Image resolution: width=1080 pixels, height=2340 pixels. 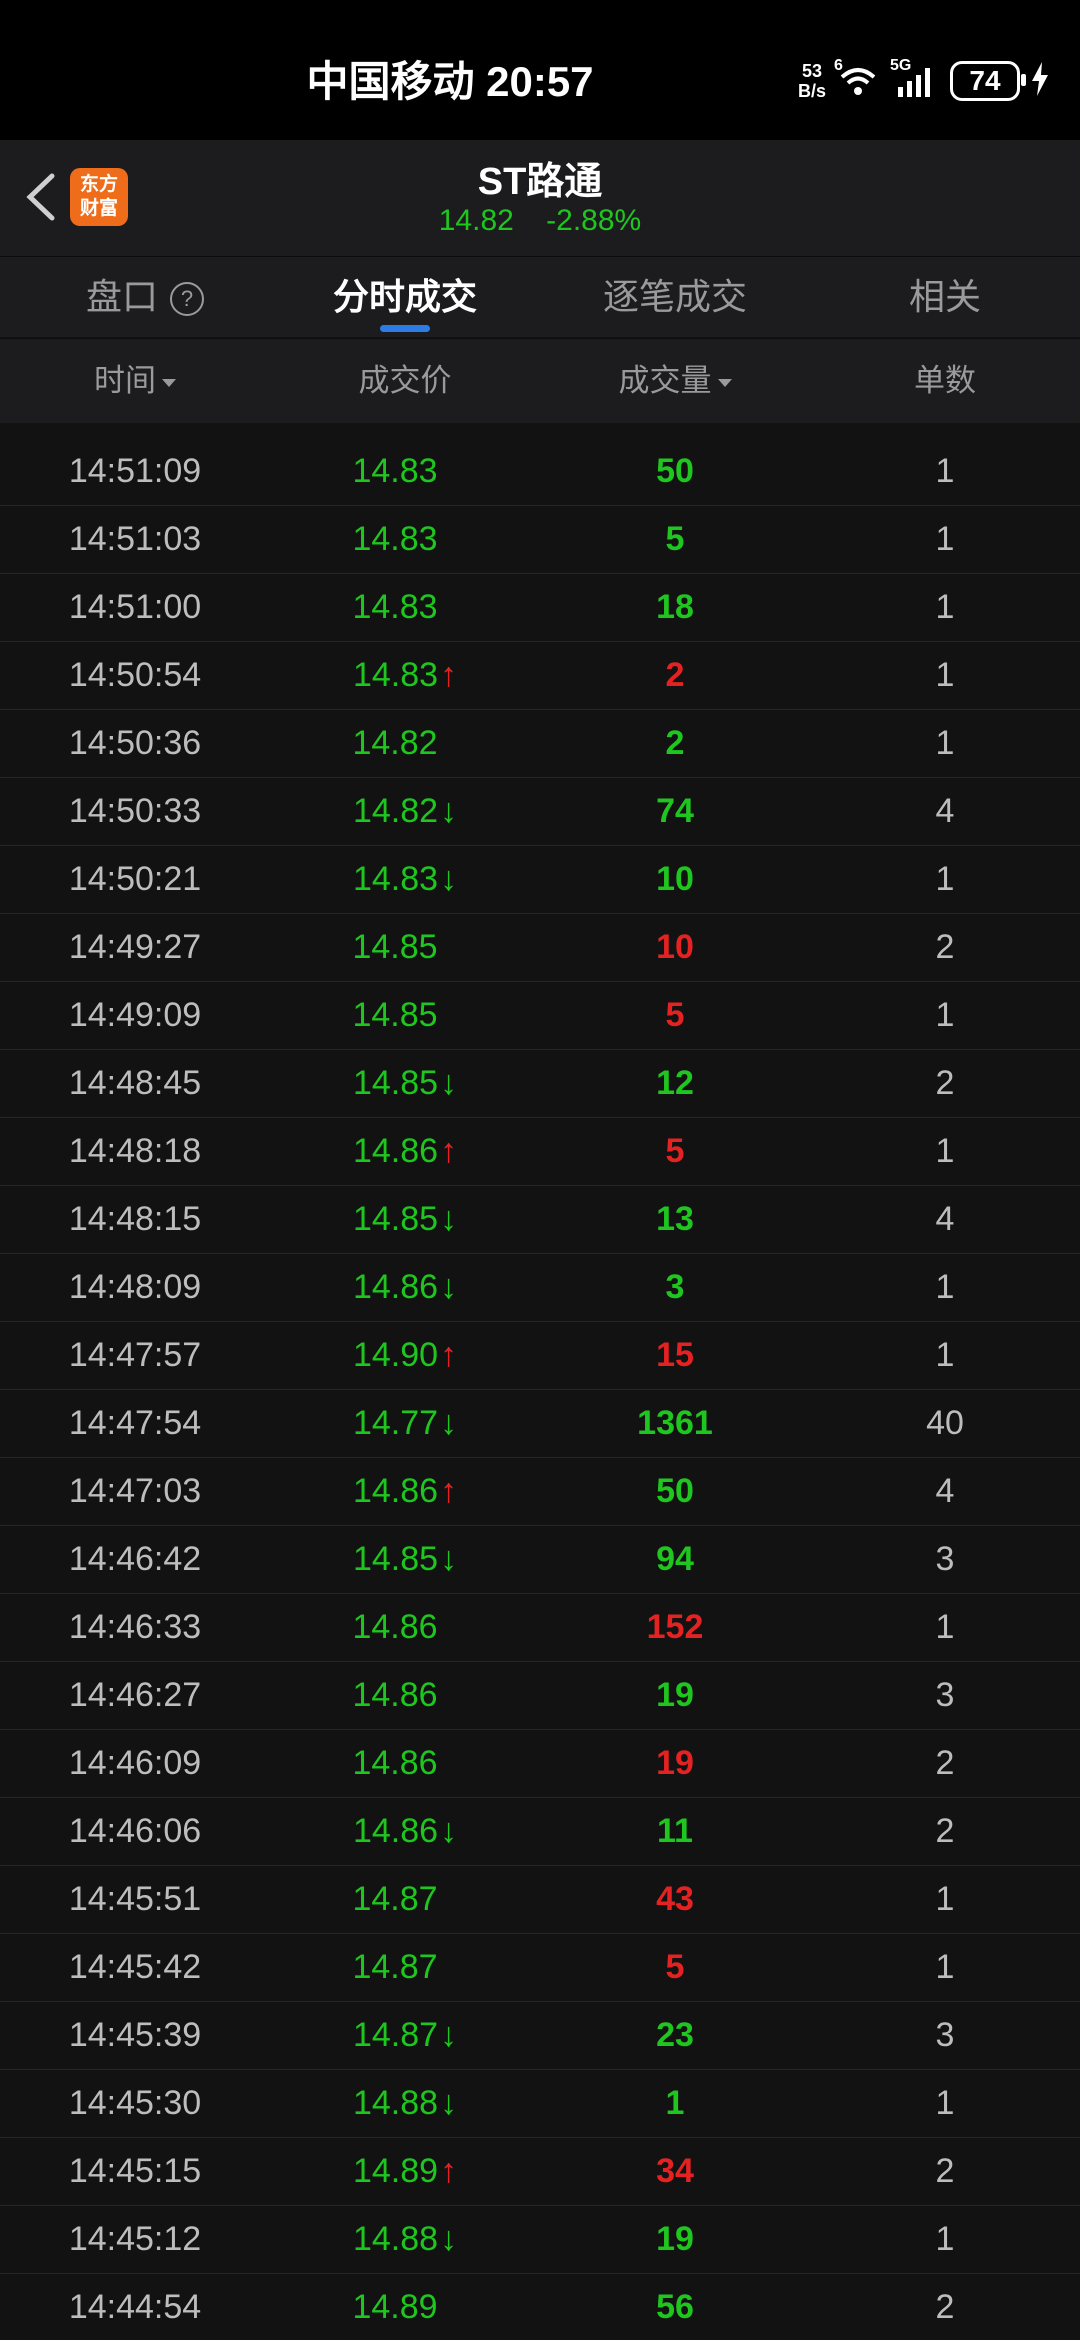 I want to click on trade-row: 14:45:51 14.87 43 1, so click(x=540, y=1900).